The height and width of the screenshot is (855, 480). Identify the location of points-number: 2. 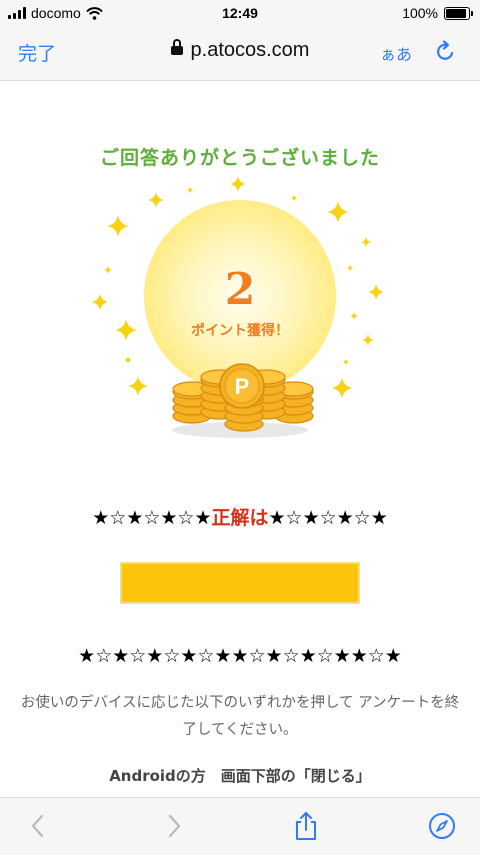
(240, 289).